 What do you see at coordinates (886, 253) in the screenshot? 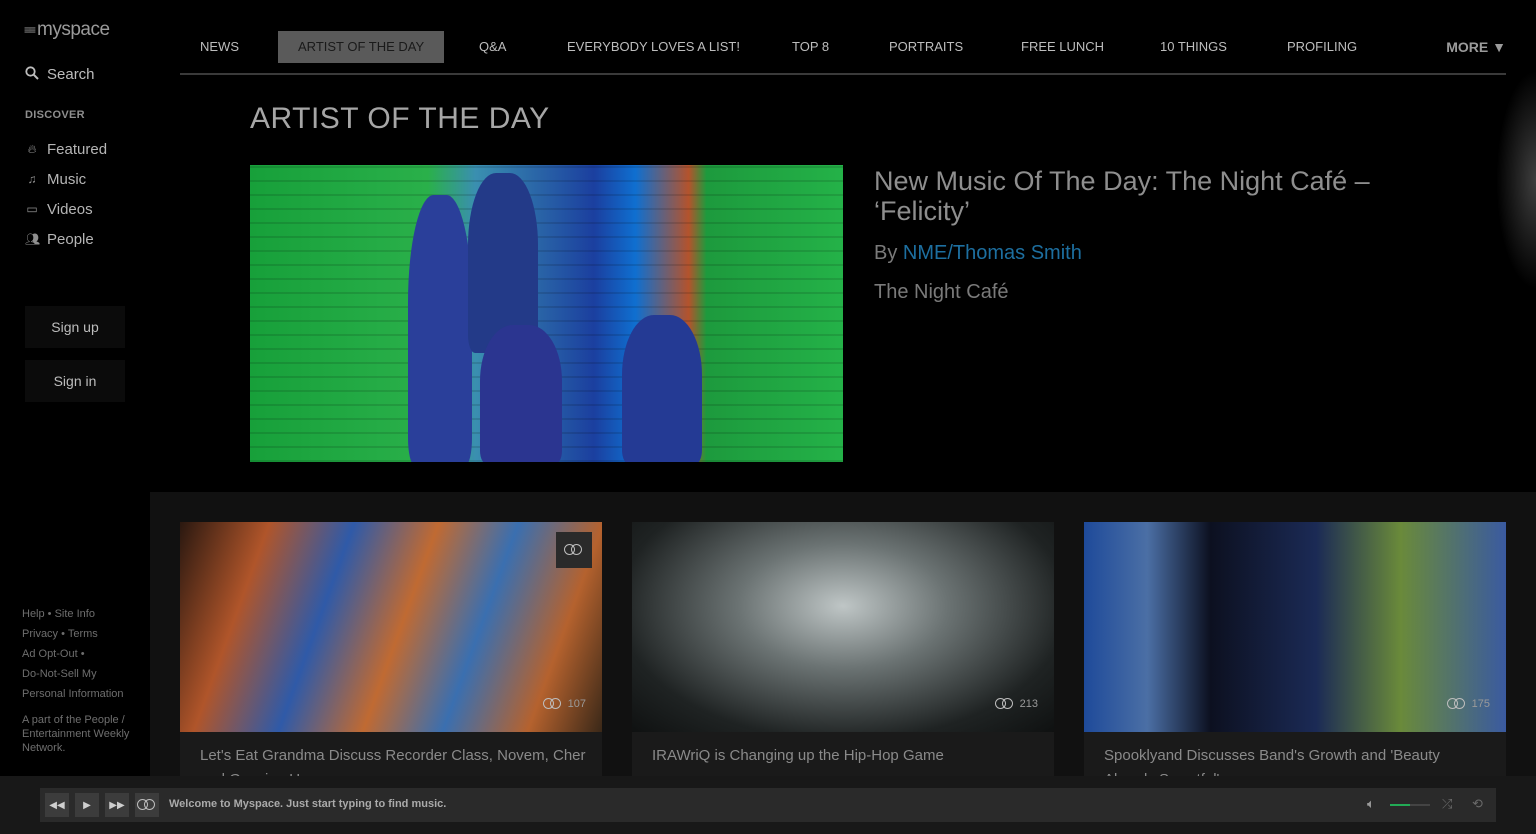
I see `byline-prefix: By` at bounding box center [886, 253].